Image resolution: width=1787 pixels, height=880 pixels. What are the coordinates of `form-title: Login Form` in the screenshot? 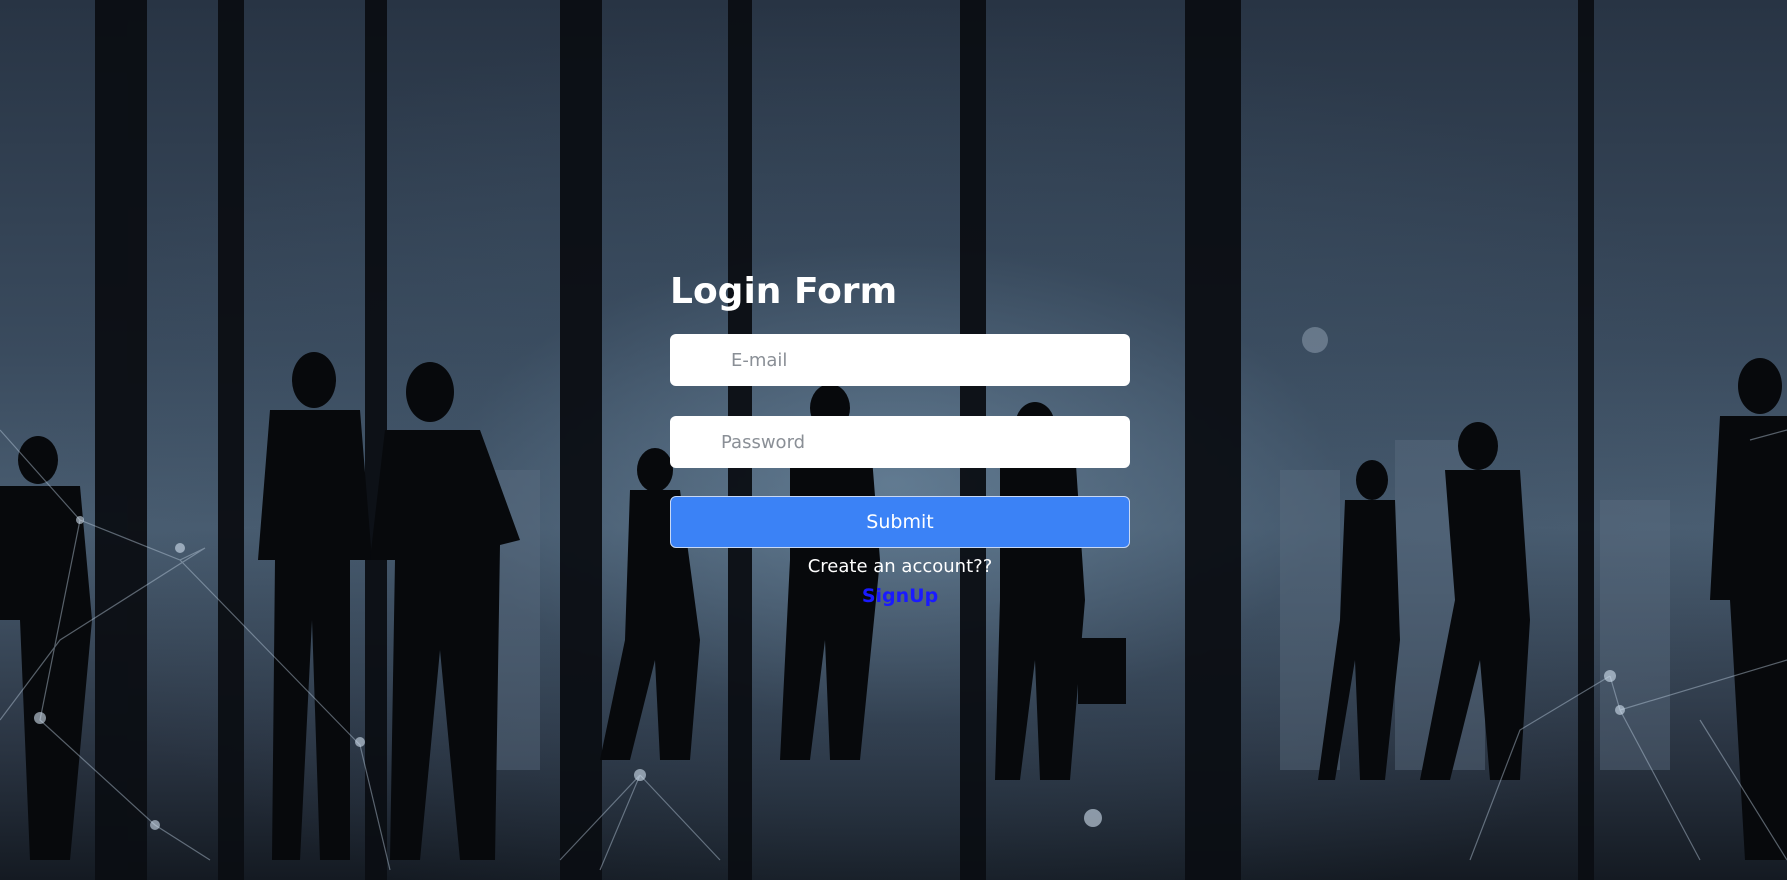 It's located at (784, 291).